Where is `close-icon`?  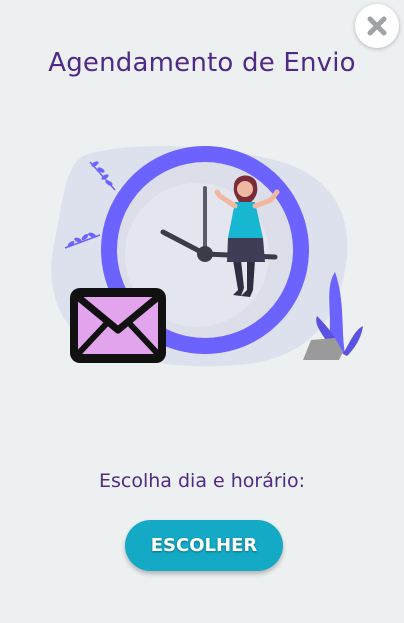 close-icon is located at coordinates (377, 26).